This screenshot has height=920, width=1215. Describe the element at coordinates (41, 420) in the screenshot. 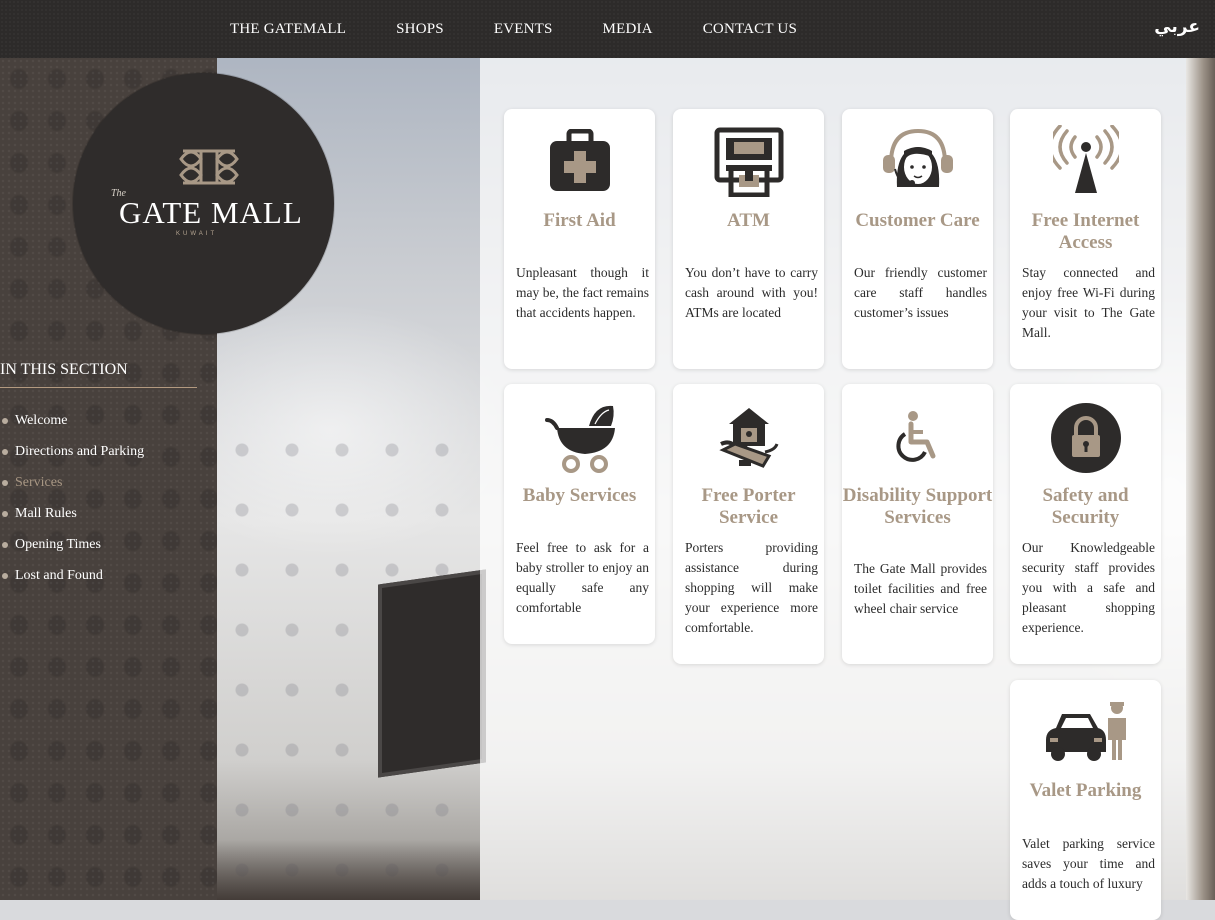

I see `sidebar-item-label: Welcome` at that location.